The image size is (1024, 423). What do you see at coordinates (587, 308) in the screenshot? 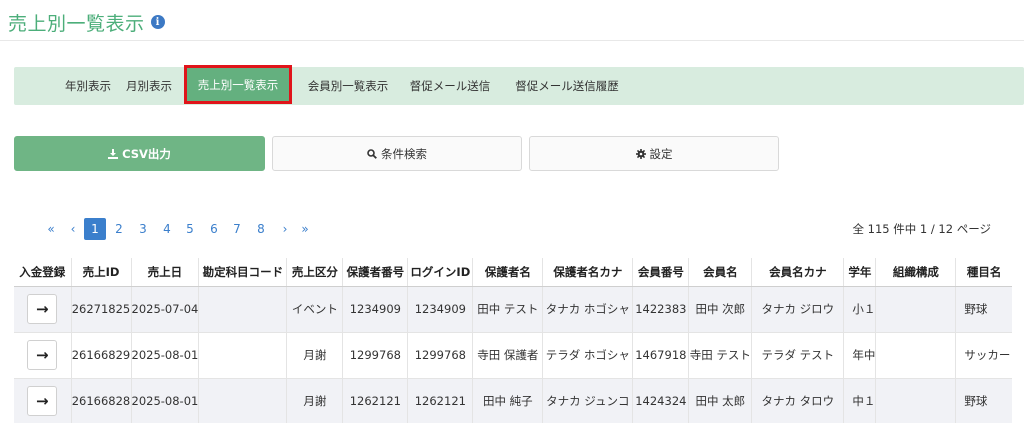
I see `cell-guardian-kana: タナカ ホゴシャ` at bounding box center [587, 308].